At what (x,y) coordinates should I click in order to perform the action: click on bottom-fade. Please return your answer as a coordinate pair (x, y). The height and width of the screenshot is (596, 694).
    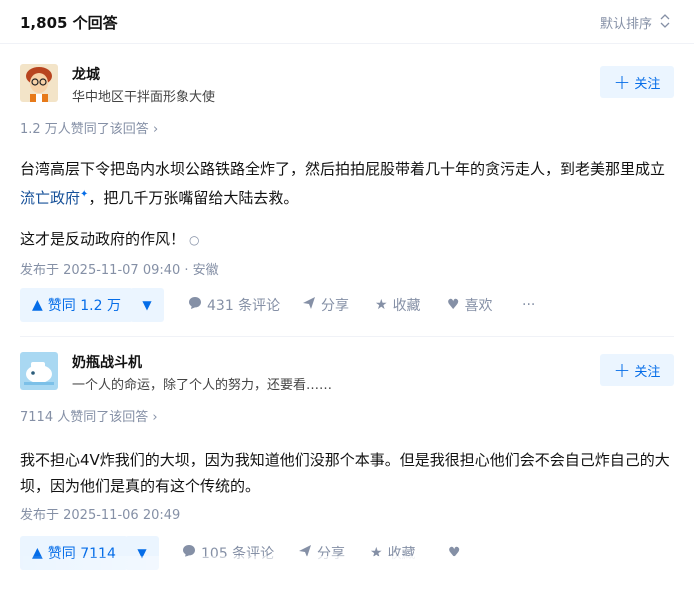
    Looking at the image, I should click on (347, 576).